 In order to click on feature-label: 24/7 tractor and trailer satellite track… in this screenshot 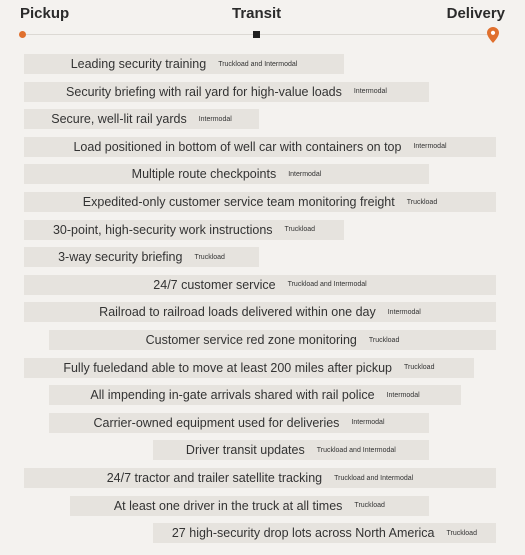, I will do `click(214, 478)`.